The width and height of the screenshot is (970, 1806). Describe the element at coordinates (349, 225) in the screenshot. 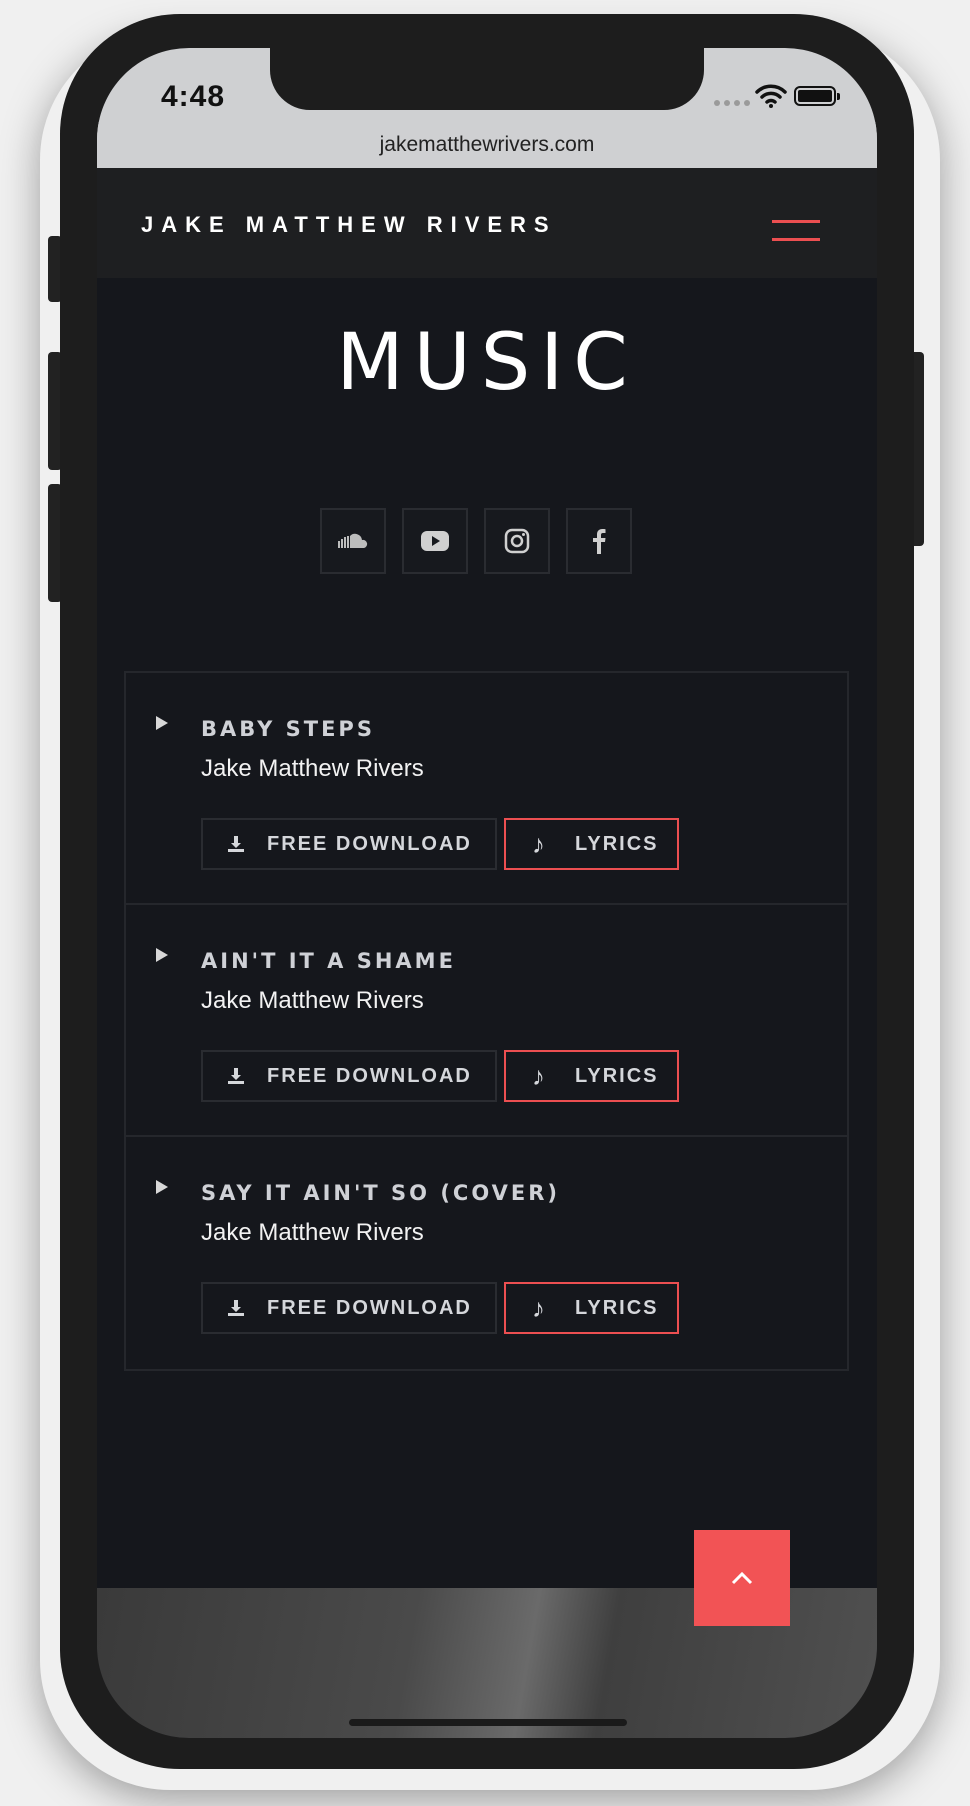

I see `site-title: JAKE MATTHEW RIVERS` at that location.